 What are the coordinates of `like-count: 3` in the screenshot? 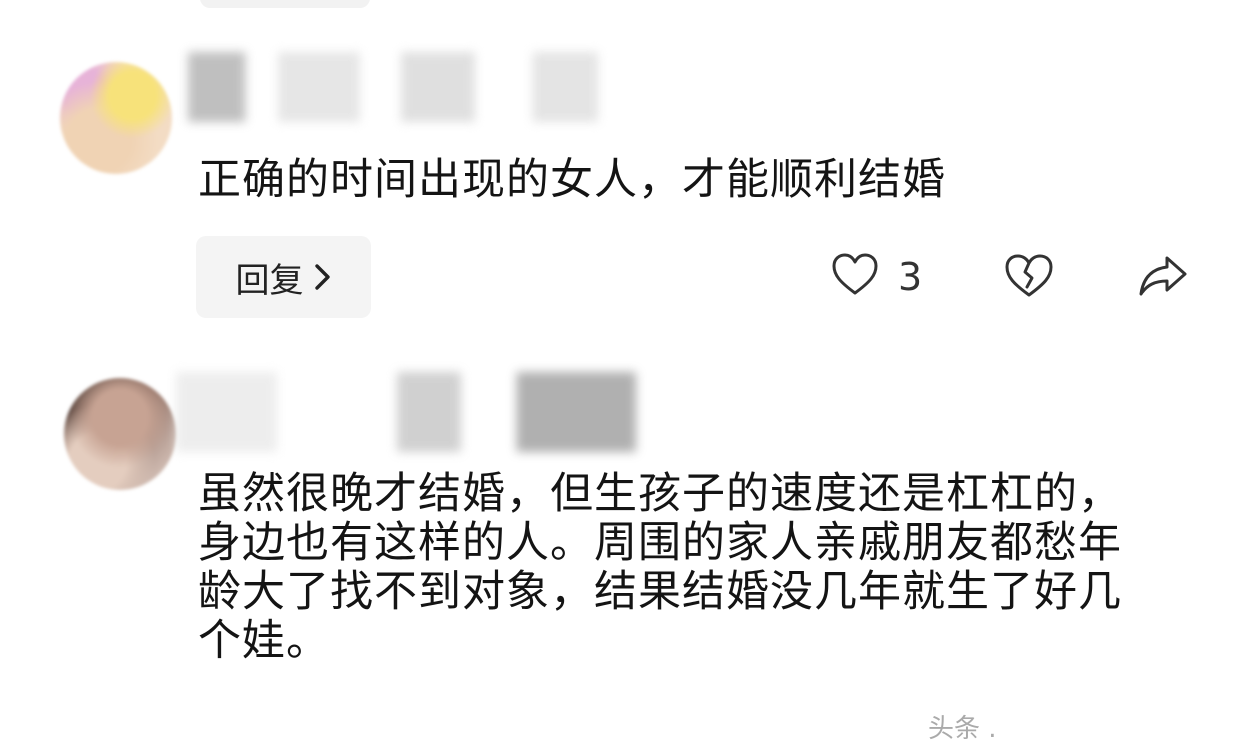 It's located at (910, 277).